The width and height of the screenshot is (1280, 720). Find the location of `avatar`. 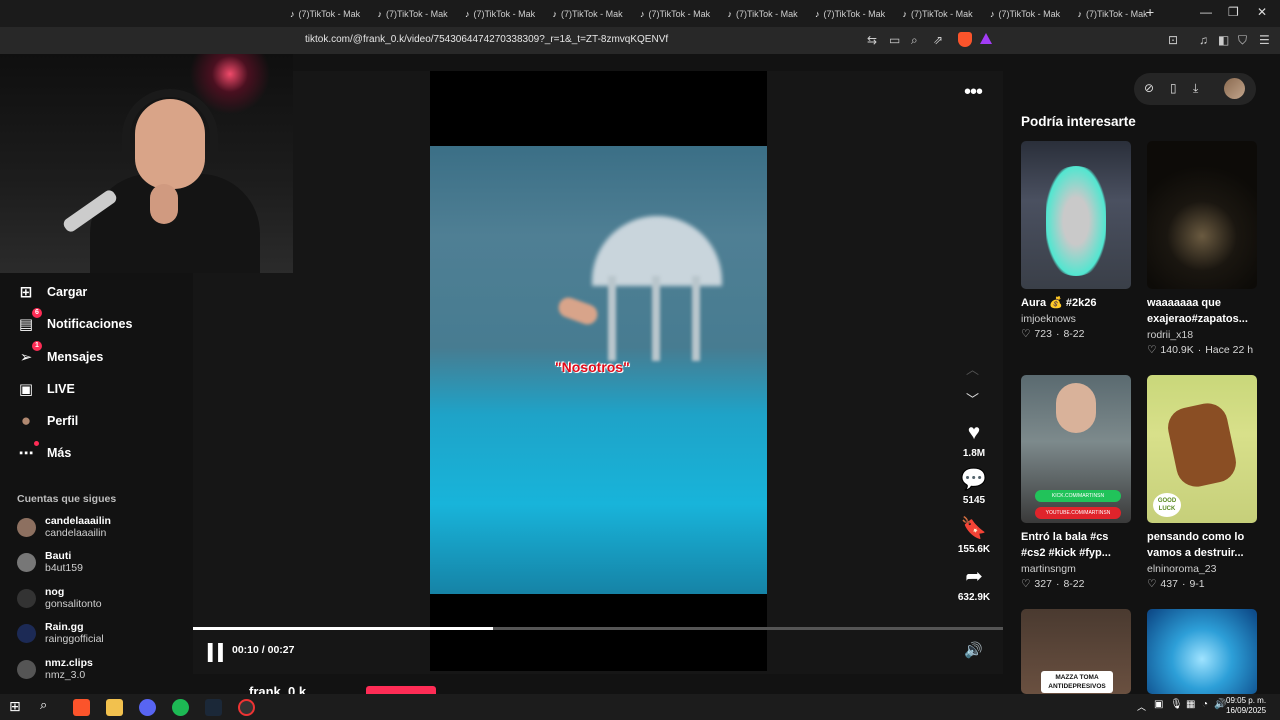

avatar is located at coordinates (26, 669).